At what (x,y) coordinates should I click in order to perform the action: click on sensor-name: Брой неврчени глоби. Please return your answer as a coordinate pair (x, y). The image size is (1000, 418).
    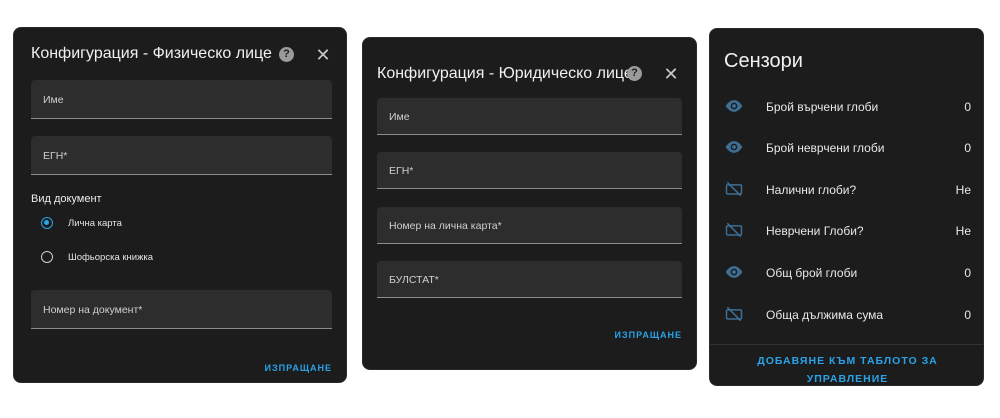
    Looking at the image, I should click on (825, 148).